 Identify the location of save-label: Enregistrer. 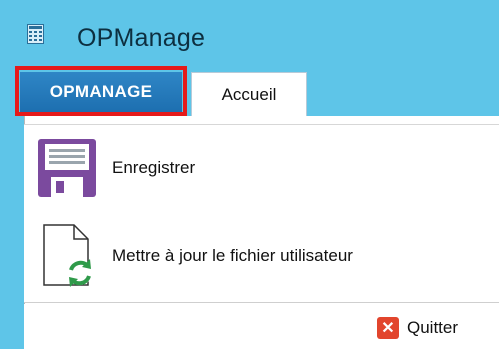
(154, 167).